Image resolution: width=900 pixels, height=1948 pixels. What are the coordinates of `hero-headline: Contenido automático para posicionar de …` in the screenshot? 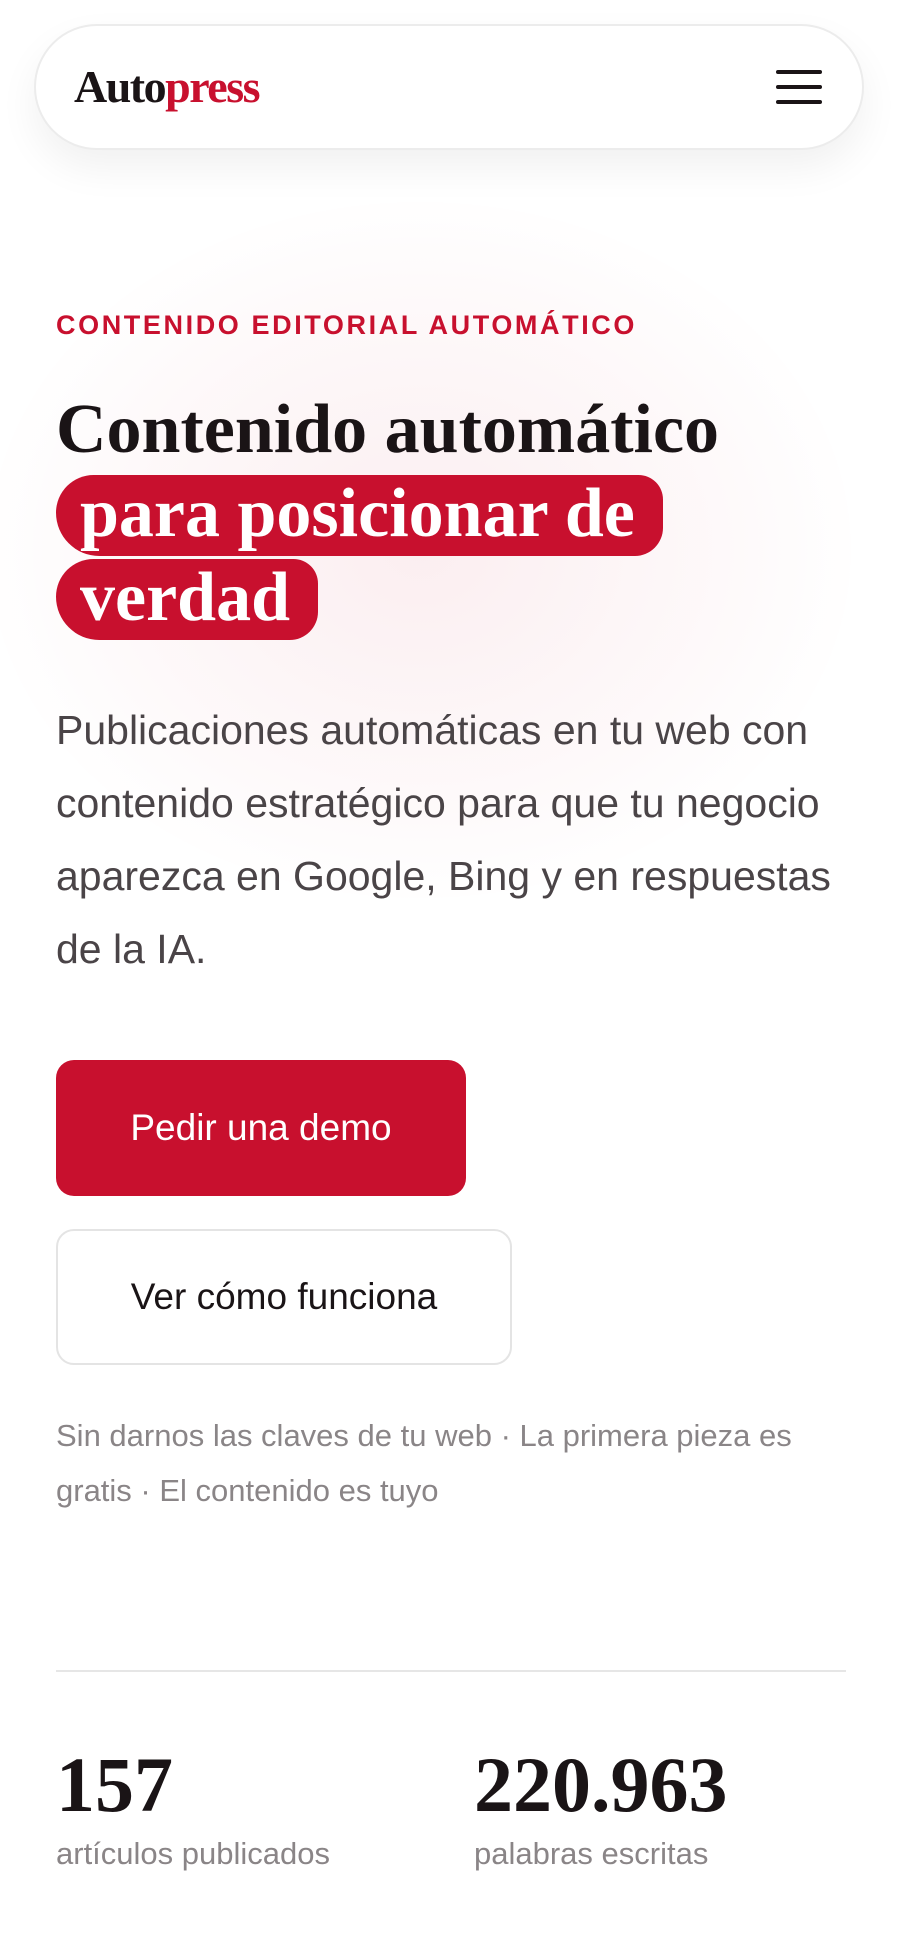 It's located at (456, 514).